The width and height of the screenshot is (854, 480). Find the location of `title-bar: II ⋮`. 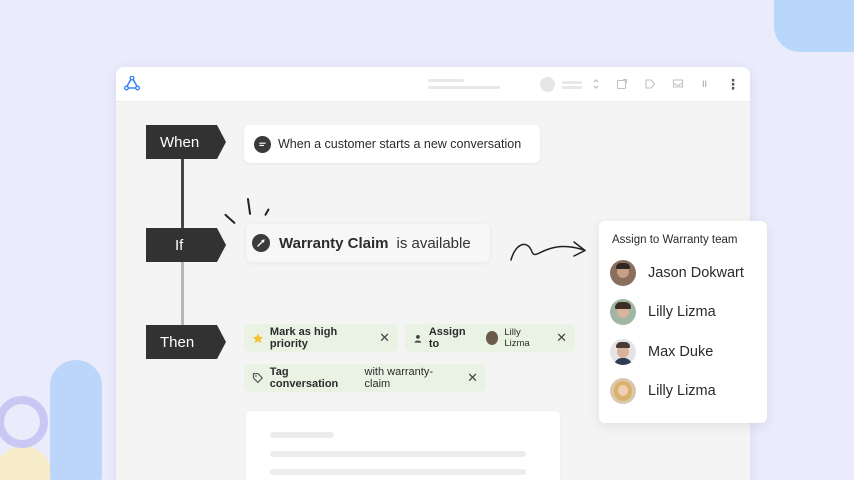

title-bar: II ⋮ is located at coordinates (433, 84).